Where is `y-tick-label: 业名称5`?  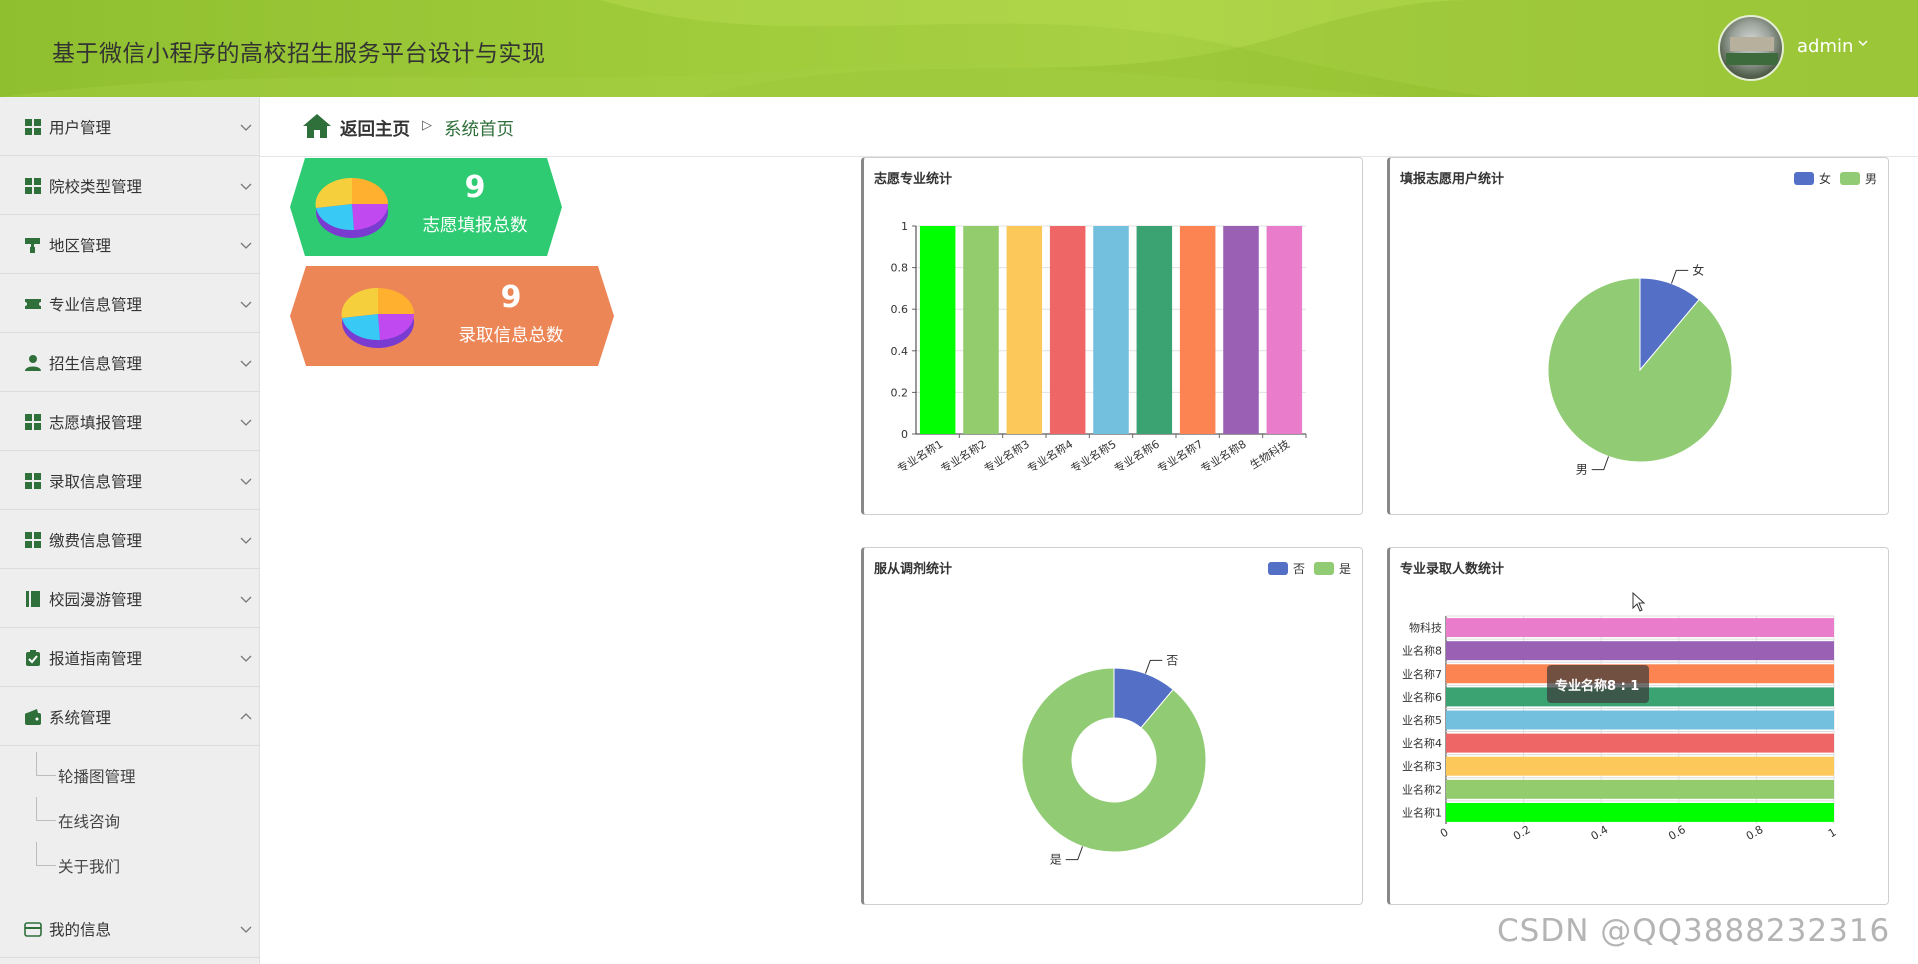 y-tick-label: 业名称5 is located at coordinates (1422, 720).